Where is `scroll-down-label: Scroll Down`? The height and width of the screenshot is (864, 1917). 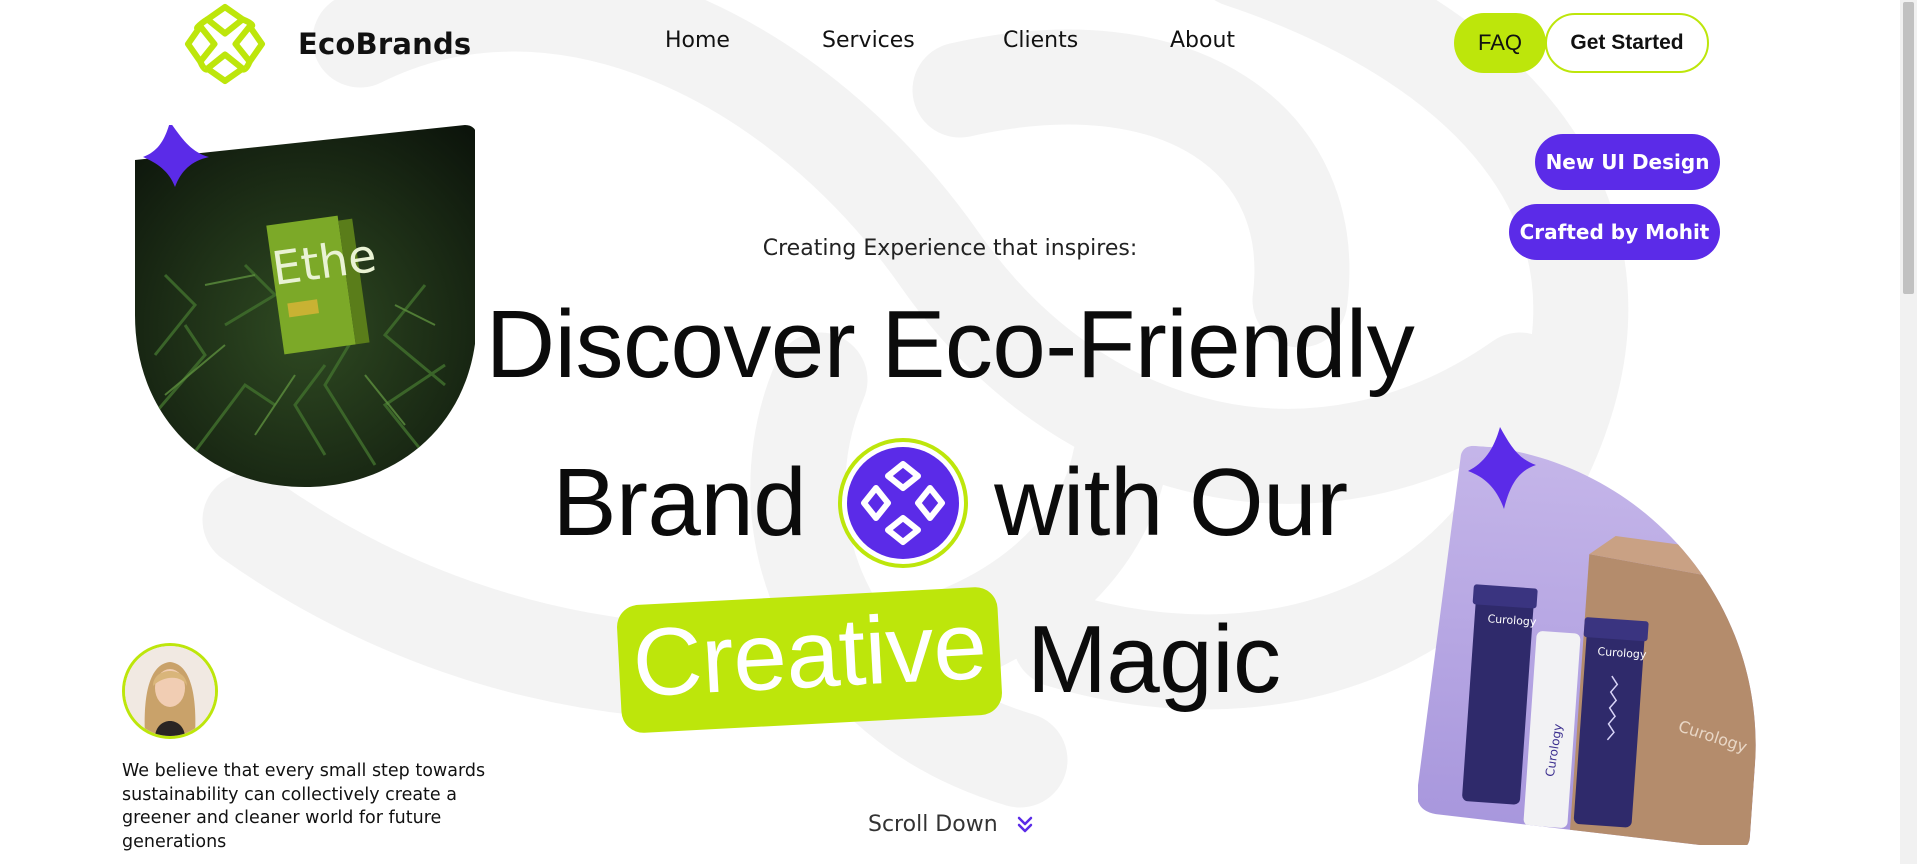
scroll-down-label: Scroll Down is located at coordinates (933, 824).